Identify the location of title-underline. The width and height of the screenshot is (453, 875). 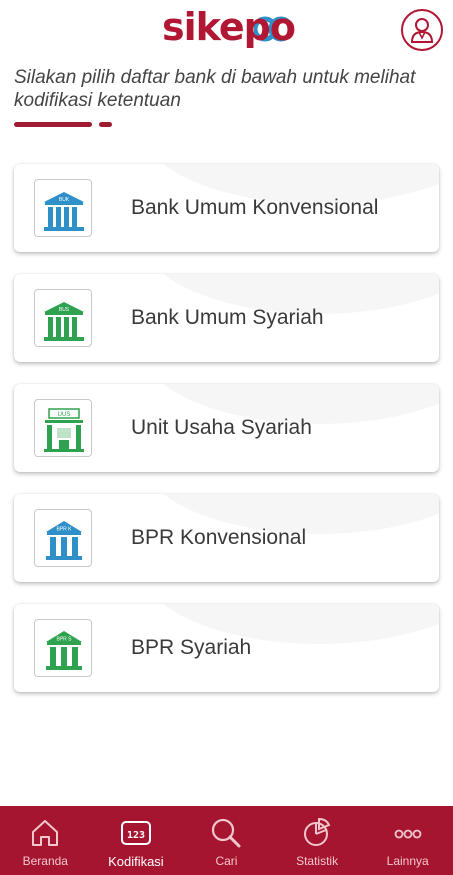
(53, 124).